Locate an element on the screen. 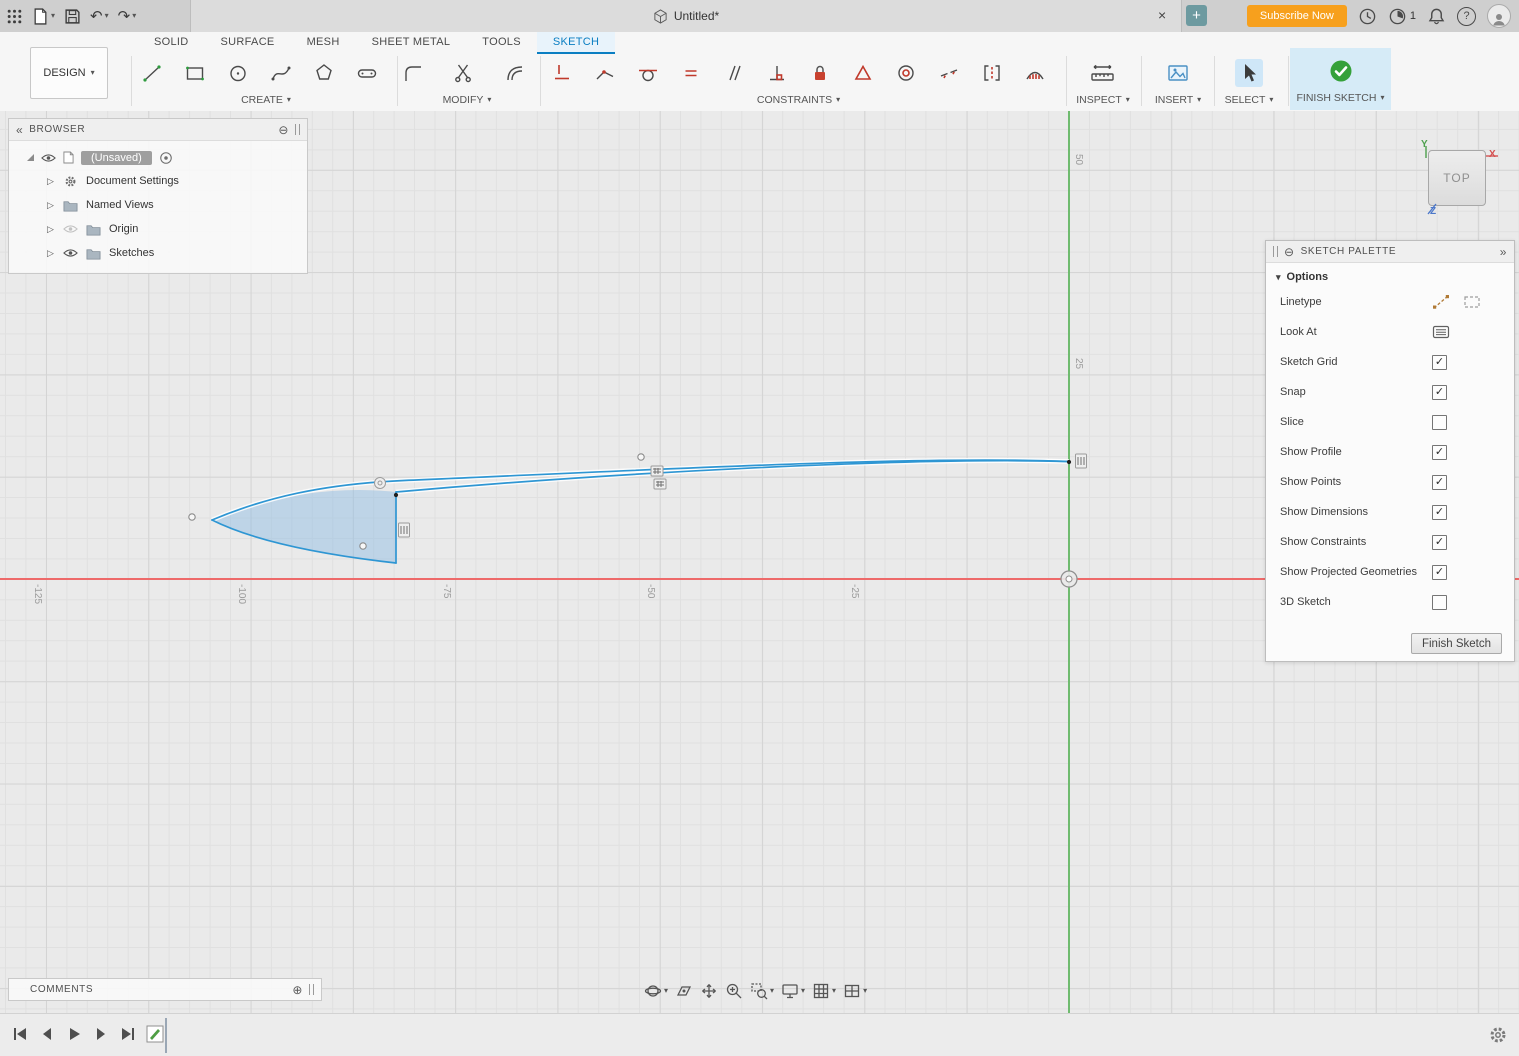 The image size is (1519, 1056). checkbox-slice is located at coordinates (1439, 422).